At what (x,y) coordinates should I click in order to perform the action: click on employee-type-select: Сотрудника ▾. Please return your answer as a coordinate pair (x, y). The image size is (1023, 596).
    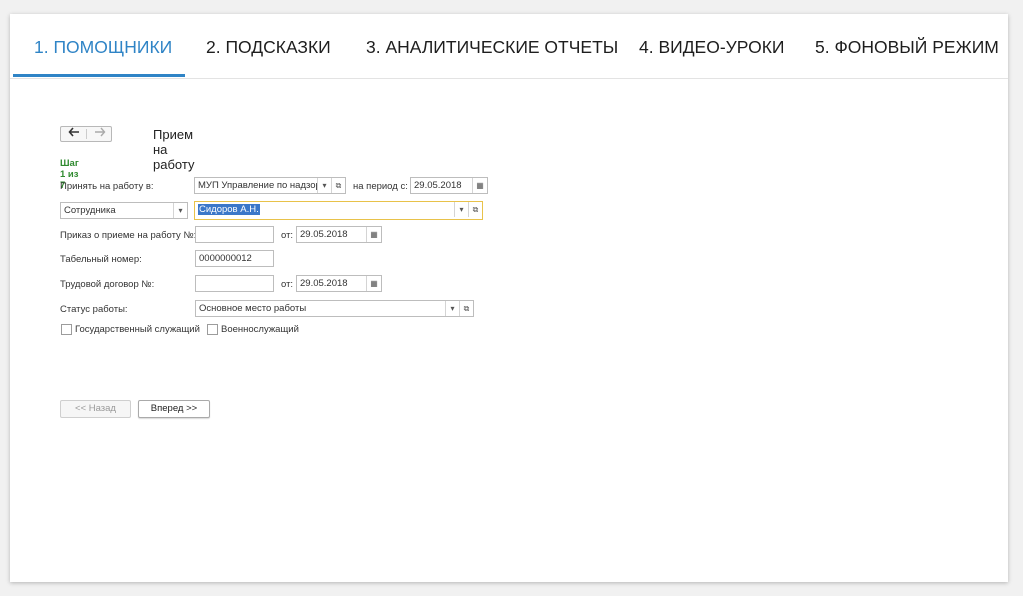
    Looking at the image, I should click on (124, 210).